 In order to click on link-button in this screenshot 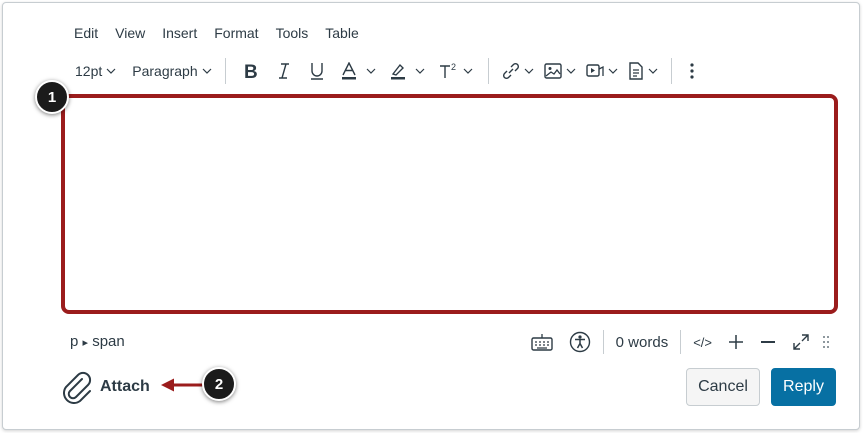, I will do `click(518, 71)`.